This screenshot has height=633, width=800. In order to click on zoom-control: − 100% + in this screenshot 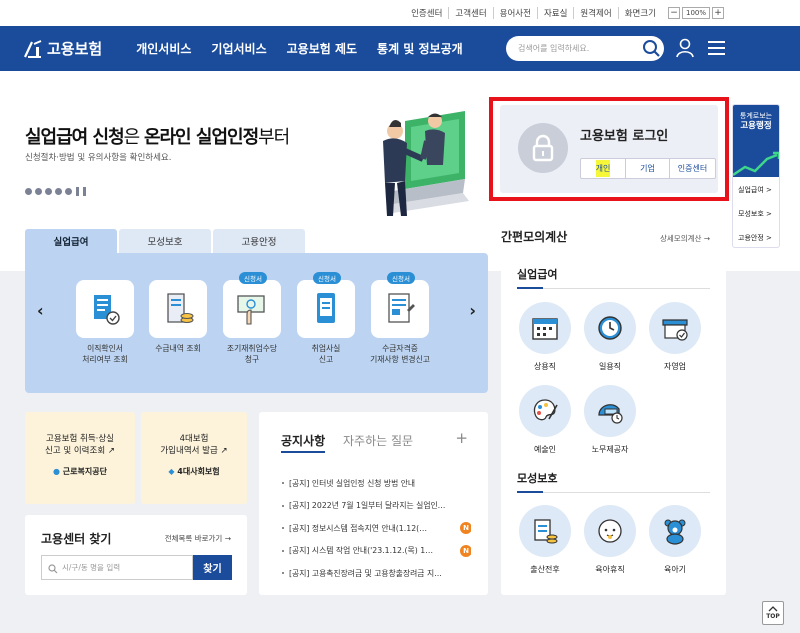, I will do `click(695, 13)`.